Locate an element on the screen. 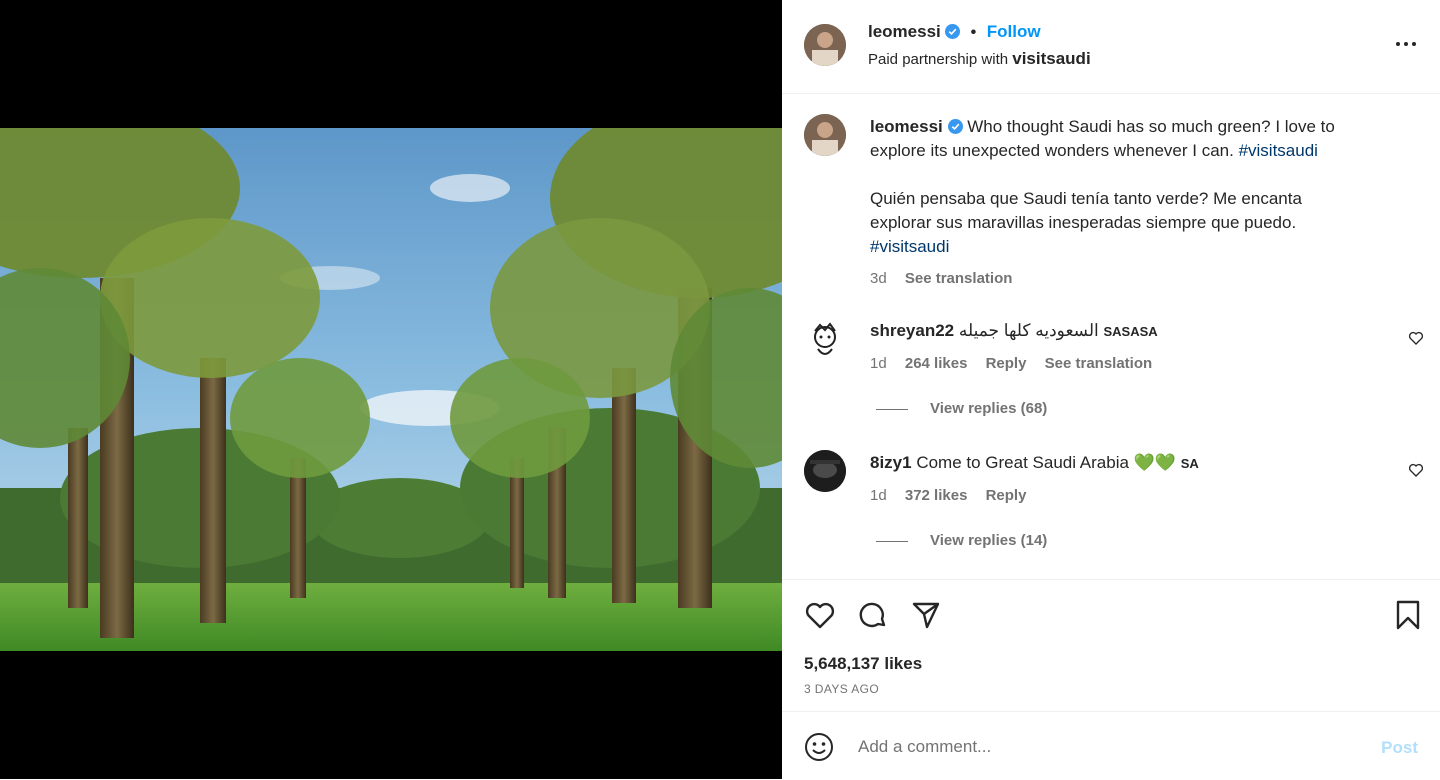 This screenshot has width=1440, height=780. green-heart-emojis: 💚💚 is located at coordinates (1155, 462).